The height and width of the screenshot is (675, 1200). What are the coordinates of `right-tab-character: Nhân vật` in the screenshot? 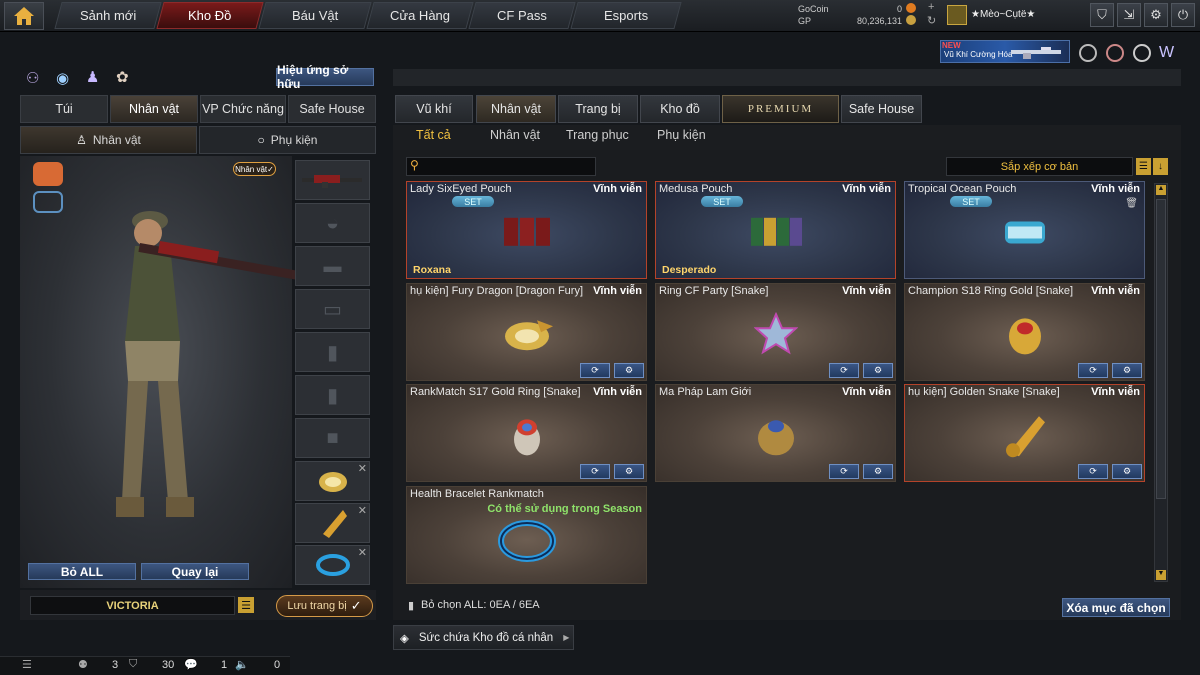 It's located at (516, 109).